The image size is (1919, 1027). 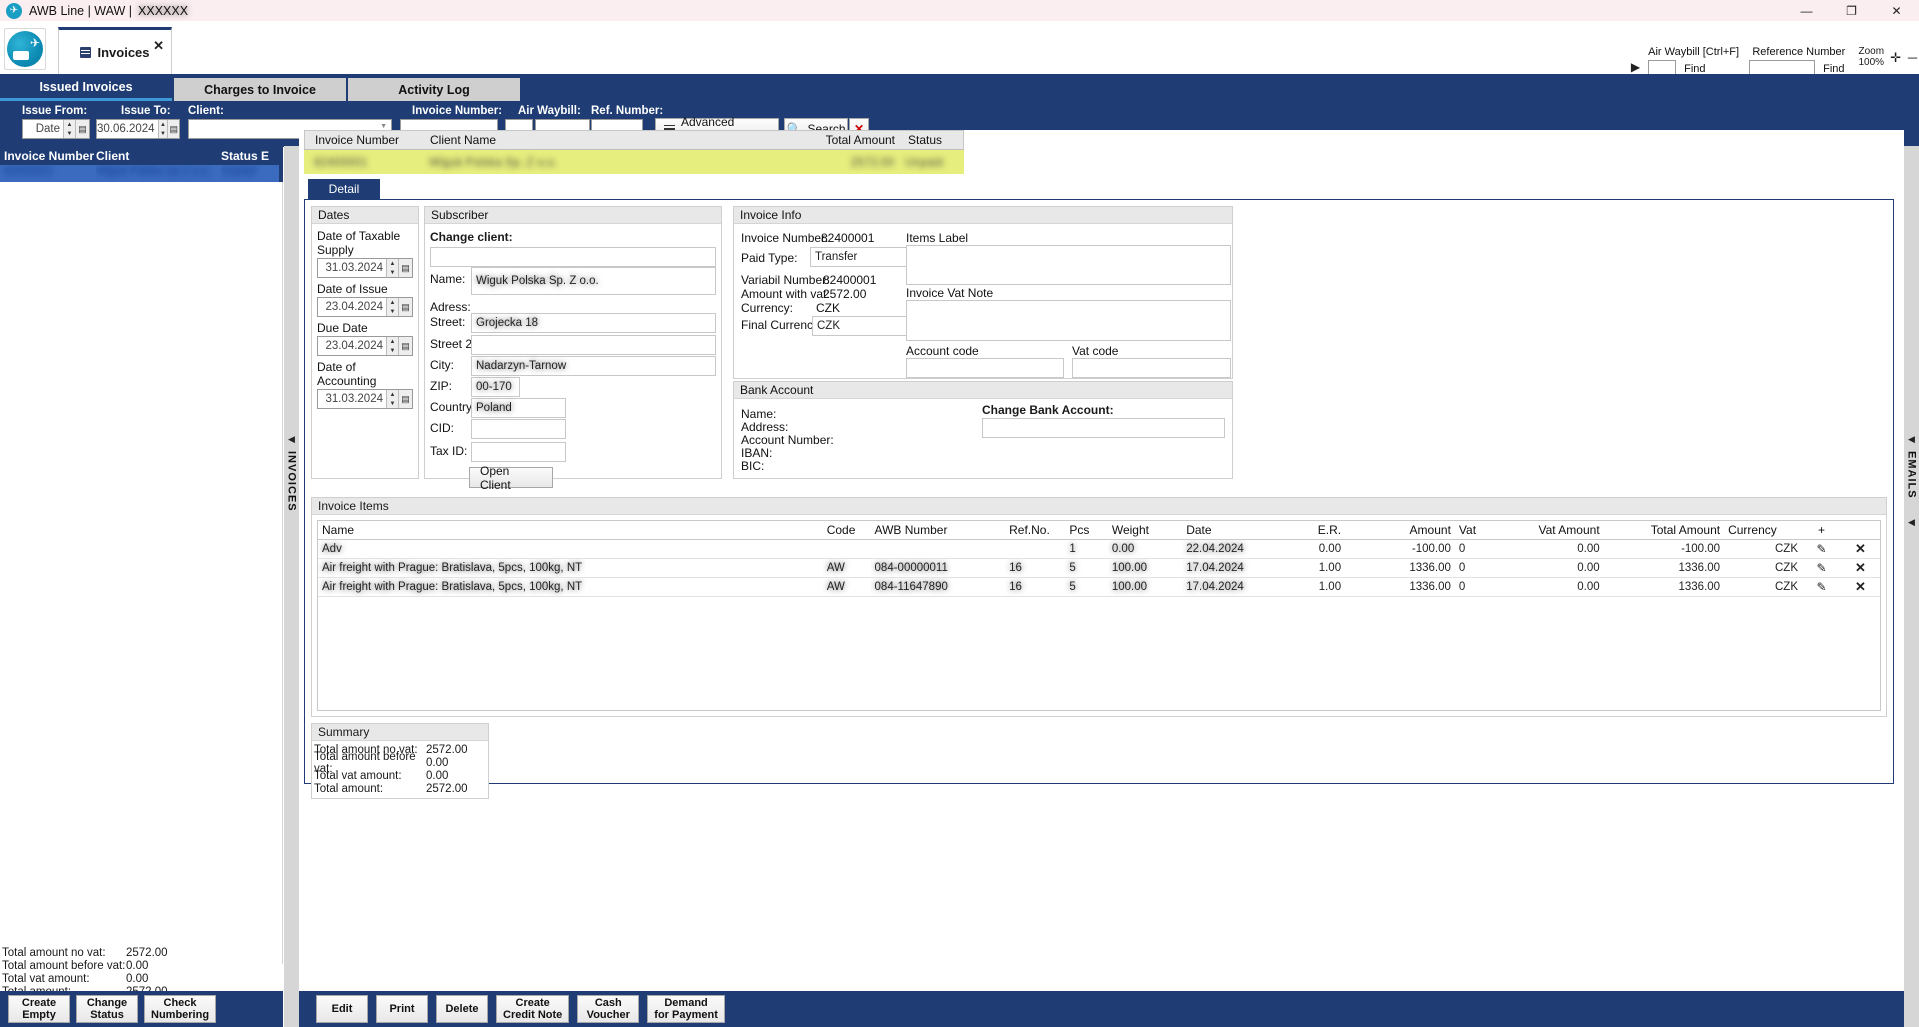 What do you see at coordinates (270, 156) in the screenshot?
I see `col-e: E` at bounding box center [270, 156].